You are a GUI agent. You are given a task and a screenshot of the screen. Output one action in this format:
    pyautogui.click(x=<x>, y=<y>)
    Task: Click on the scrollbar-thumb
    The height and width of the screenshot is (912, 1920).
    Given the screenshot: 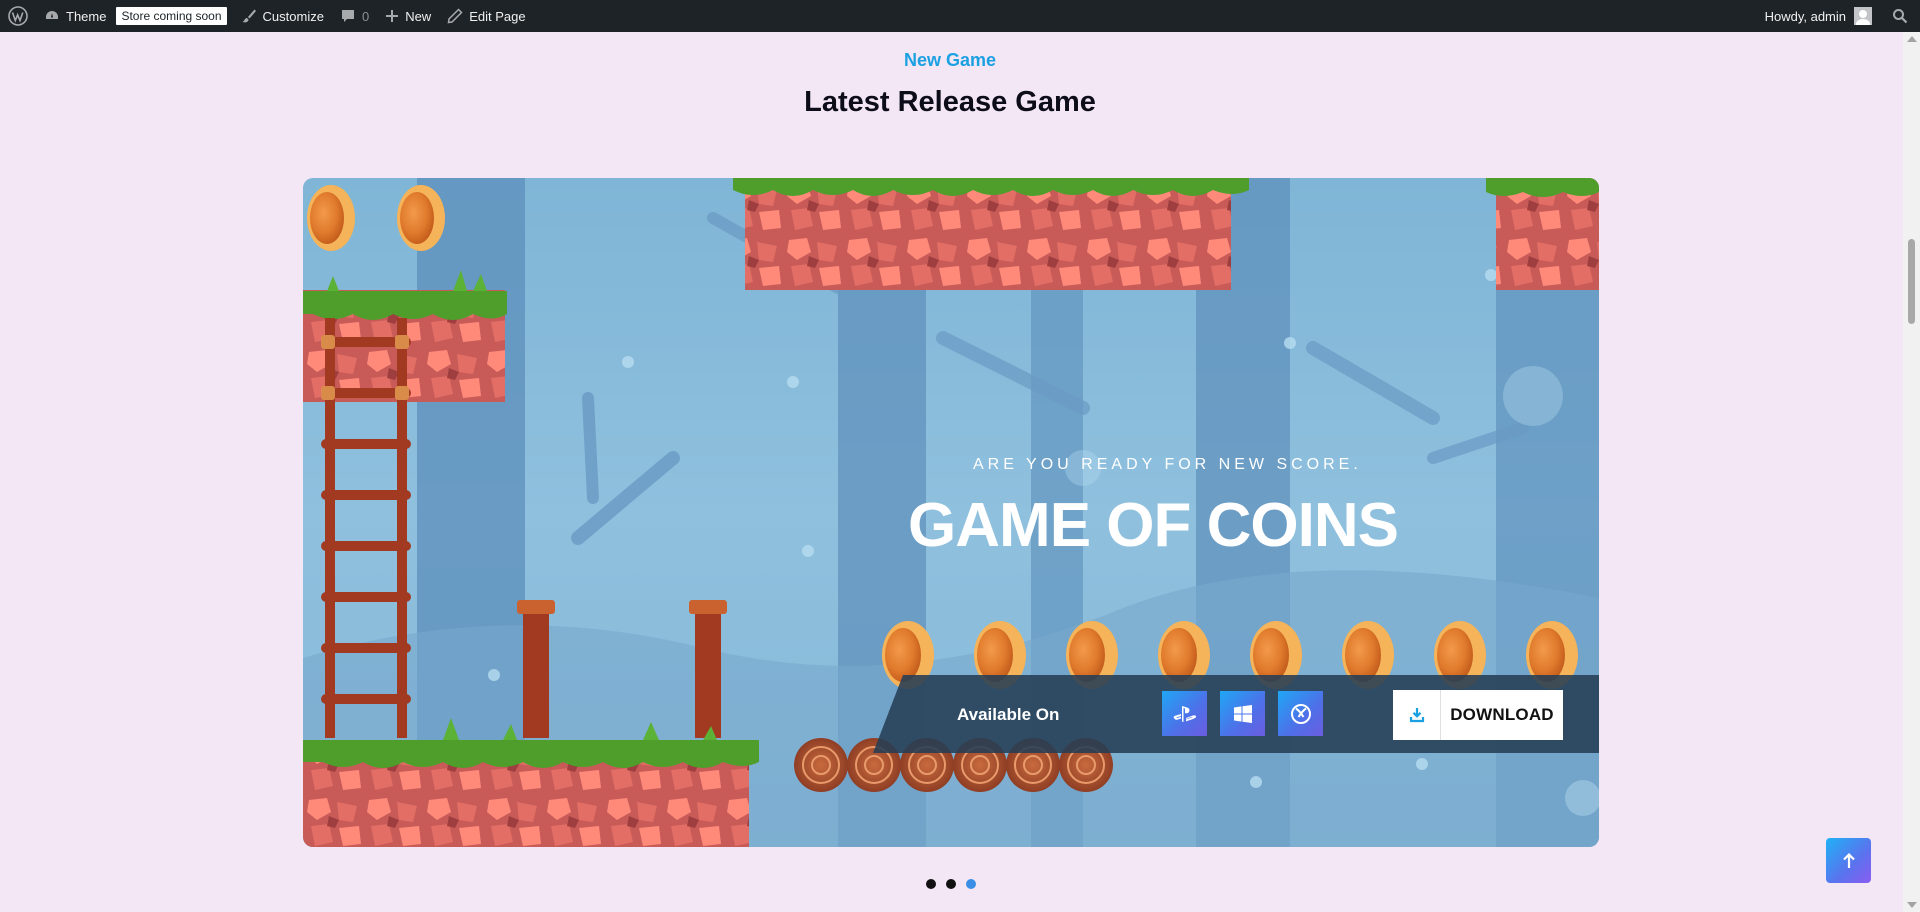 What is the action you would take?
    pyautogui.click(x=1911, y=281)
    